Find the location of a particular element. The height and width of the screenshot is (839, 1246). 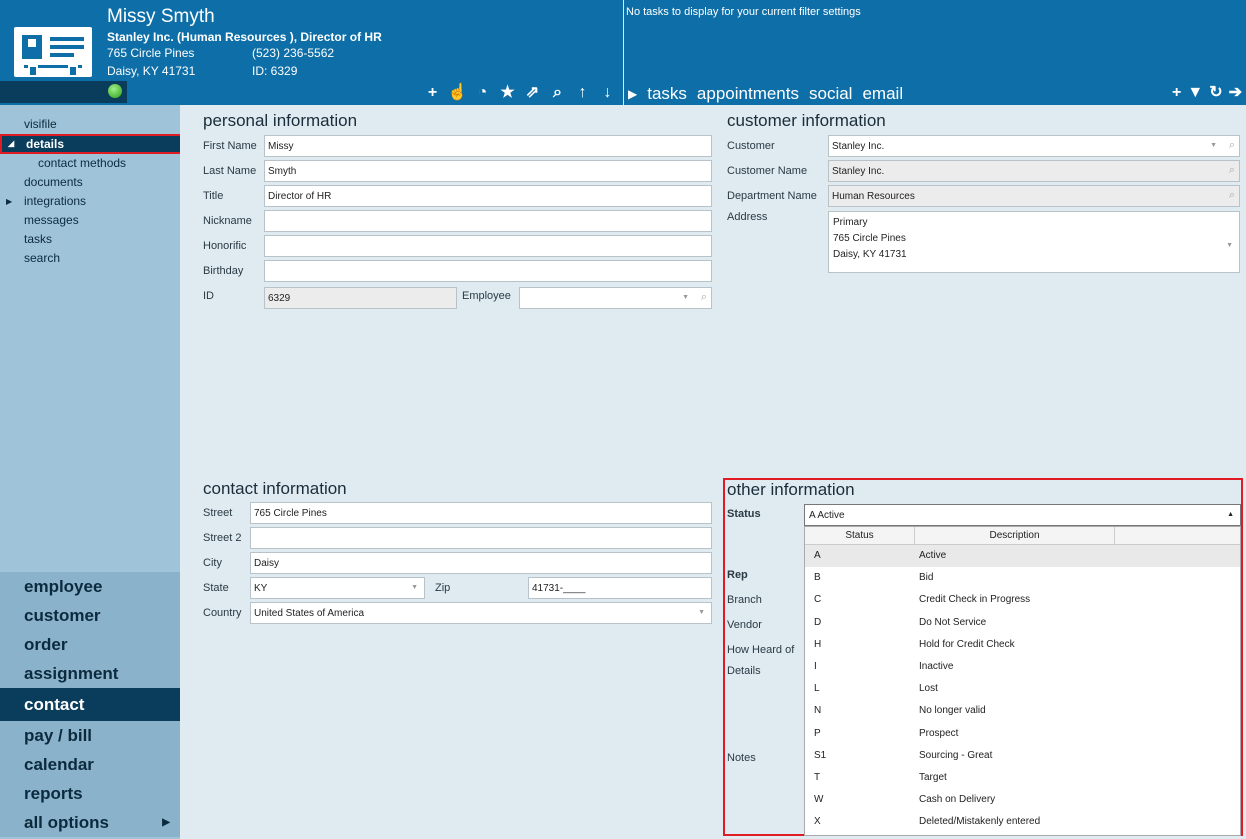

option-description: No longer valid is located at coordinates (952, 711).